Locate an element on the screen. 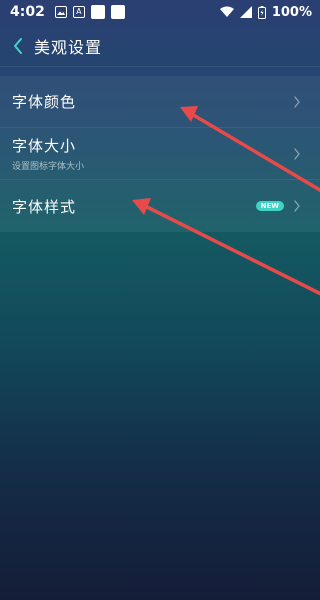  row-subtitle: 设置图标字体大小 is located at coordinates (48, 167).